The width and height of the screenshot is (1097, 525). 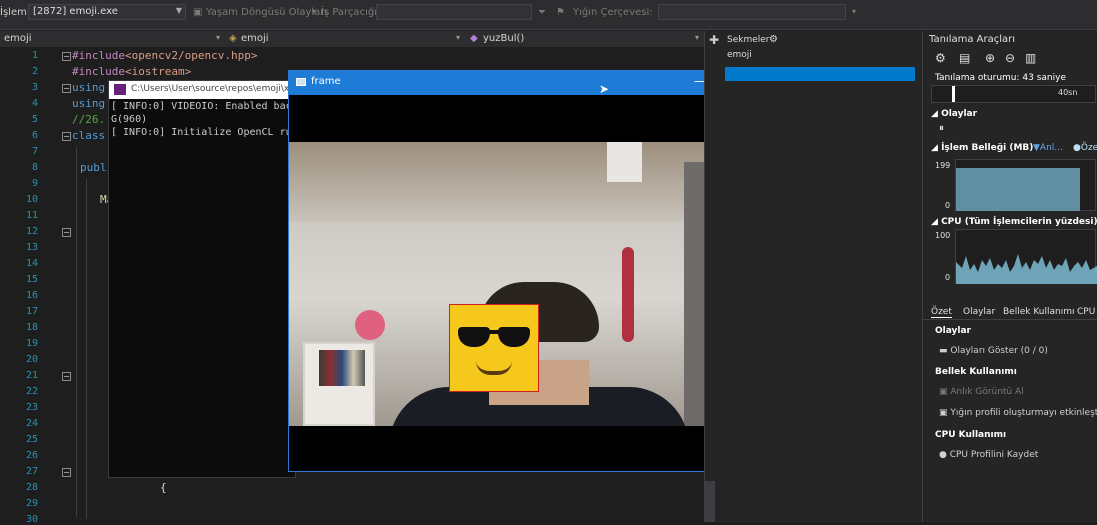 I want to click on cpu-area, so click(x=1026, y=269).